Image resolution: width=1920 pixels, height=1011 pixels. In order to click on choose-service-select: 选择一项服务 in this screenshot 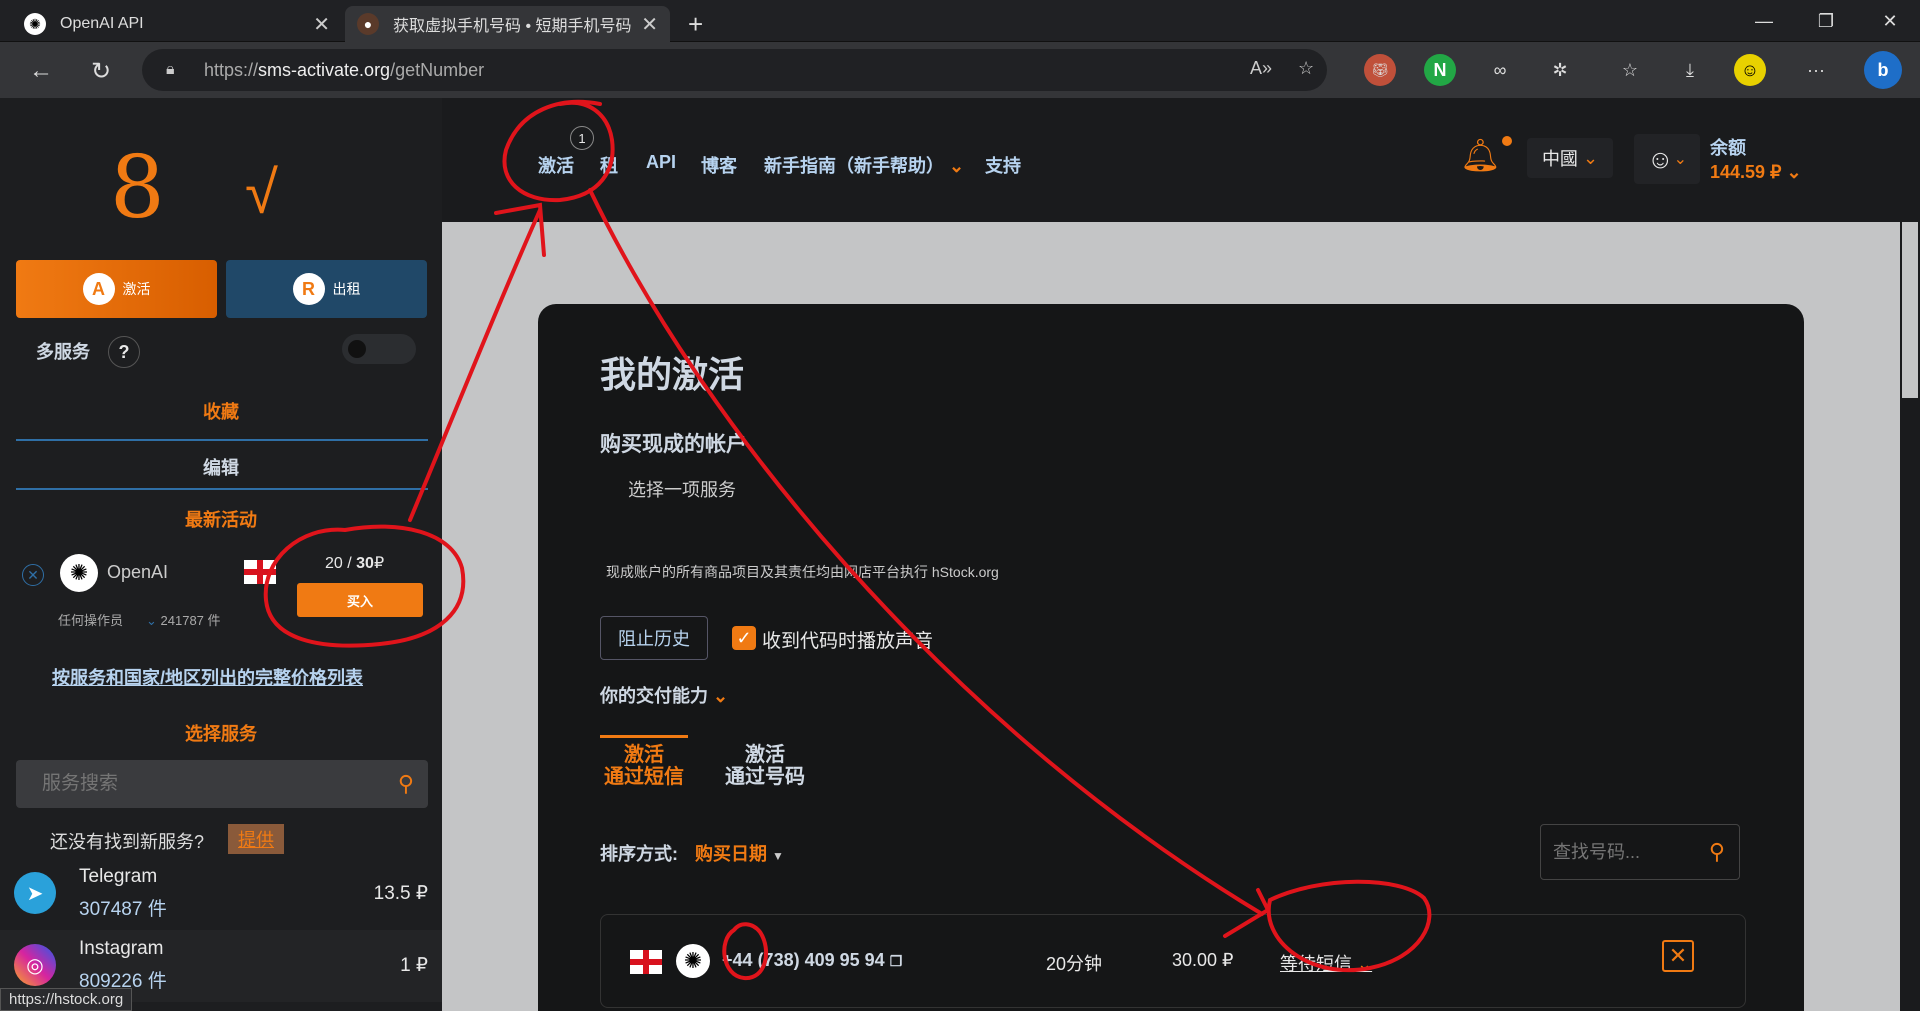, I will do `click(682, 489)`.